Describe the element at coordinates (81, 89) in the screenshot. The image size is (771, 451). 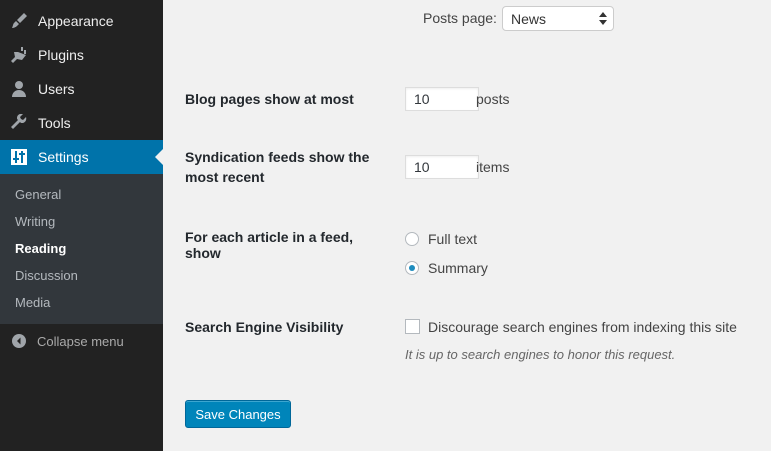
I see `sidebar-item-users: Users` at that location.